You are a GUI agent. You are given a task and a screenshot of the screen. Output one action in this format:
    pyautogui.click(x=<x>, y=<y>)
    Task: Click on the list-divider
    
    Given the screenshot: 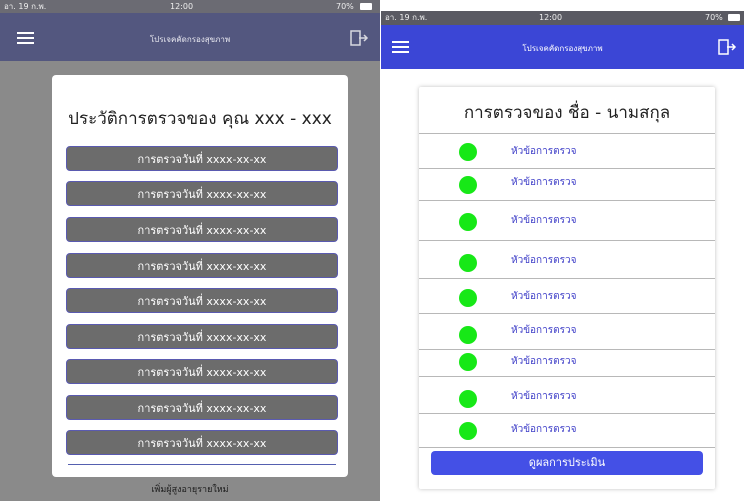 What is the action you would take?
    pyautogui.click(x=567, y=447)
    